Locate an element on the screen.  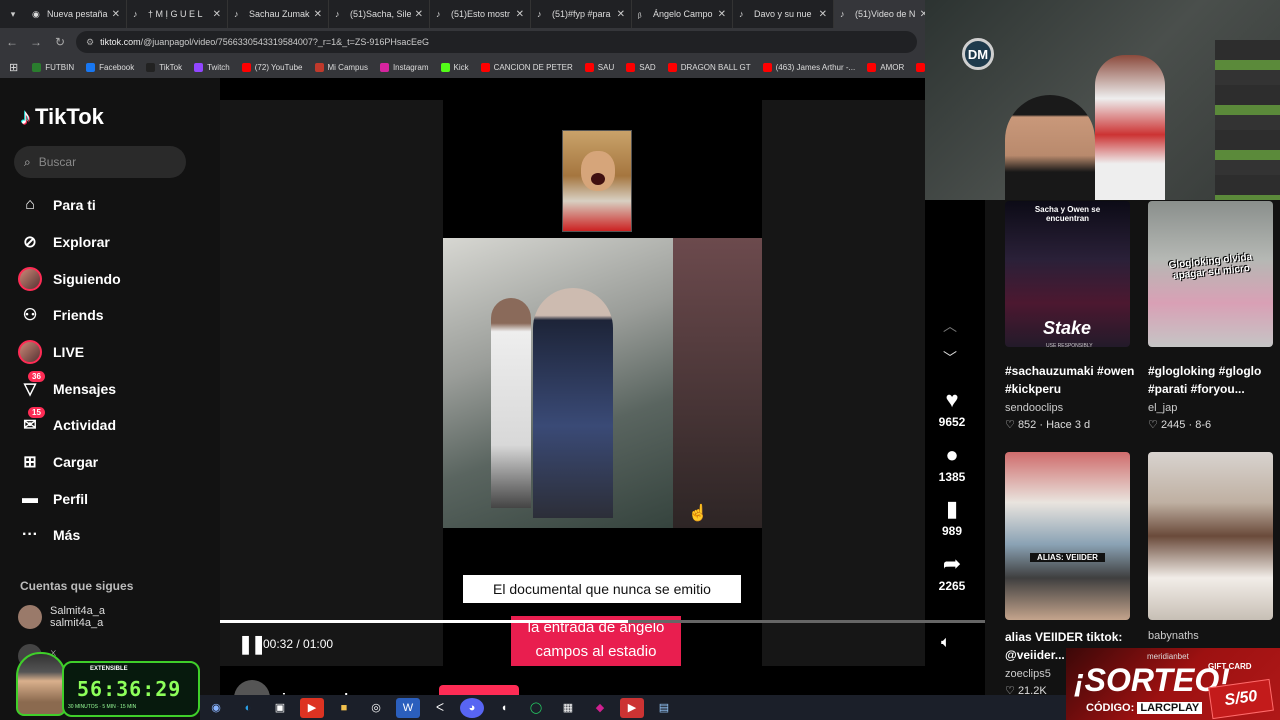
site-info-icon: ⚙ is located at coordinates (90, 42).